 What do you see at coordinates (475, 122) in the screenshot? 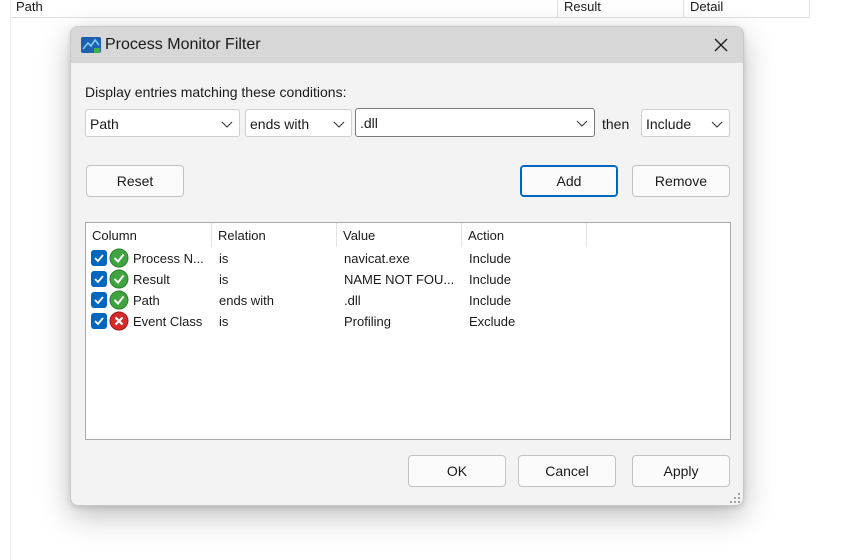
I see `value-input: .dll` at bounding box center [475, 122].